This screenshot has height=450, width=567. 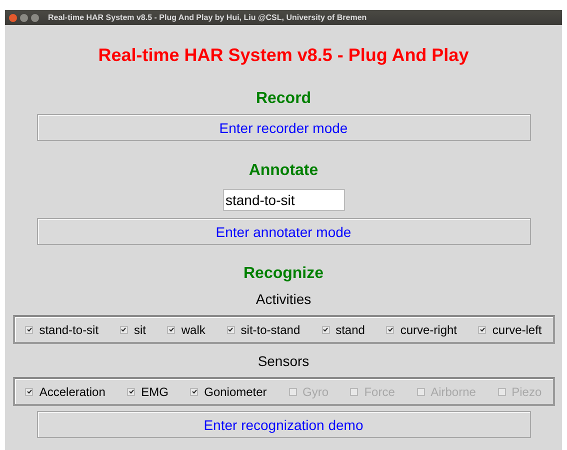 What do you see at coordinates (133, 329) in the screenshot?
I see `checkbox: sit` at bounding box center [133, 329].